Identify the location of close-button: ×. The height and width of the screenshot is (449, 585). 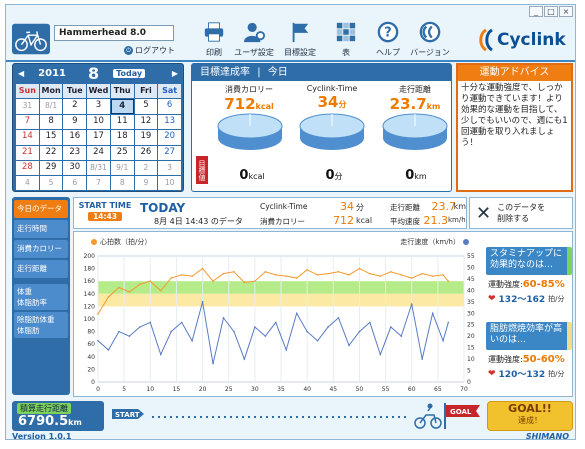
(566, 11).